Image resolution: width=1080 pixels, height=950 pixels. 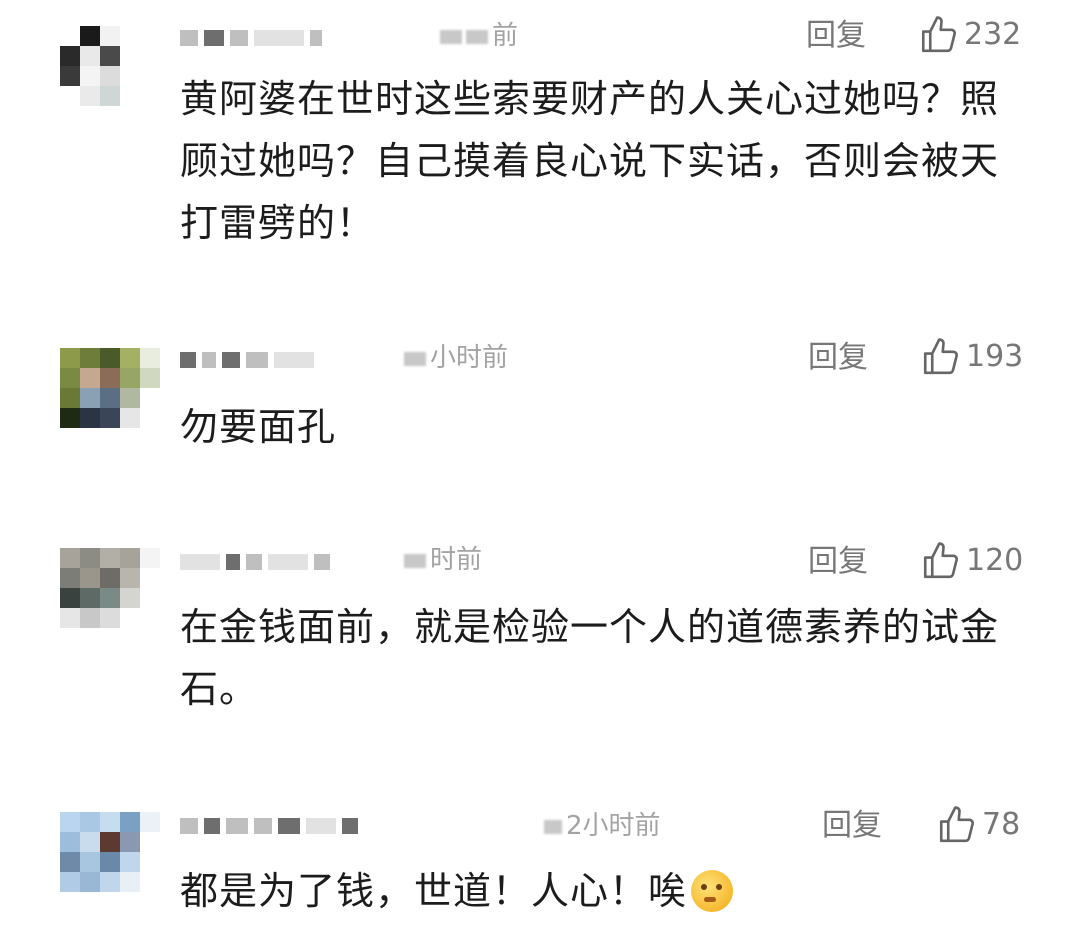 I want to click on comment-time: 小时前, so click(x=456, y=358).